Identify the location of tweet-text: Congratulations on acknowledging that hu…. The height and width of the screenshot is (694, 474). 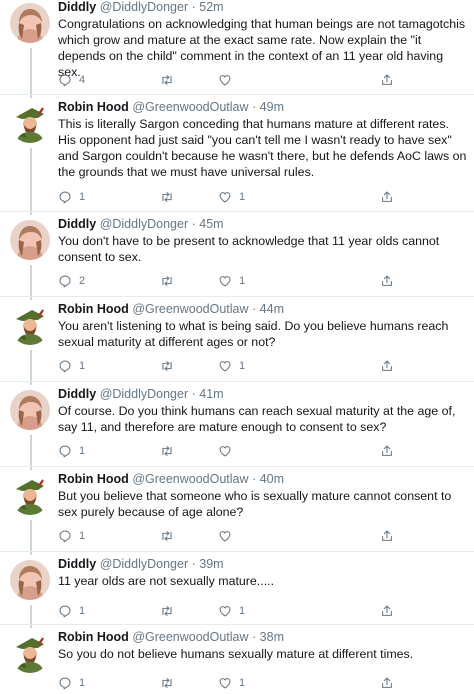
(262, 48).